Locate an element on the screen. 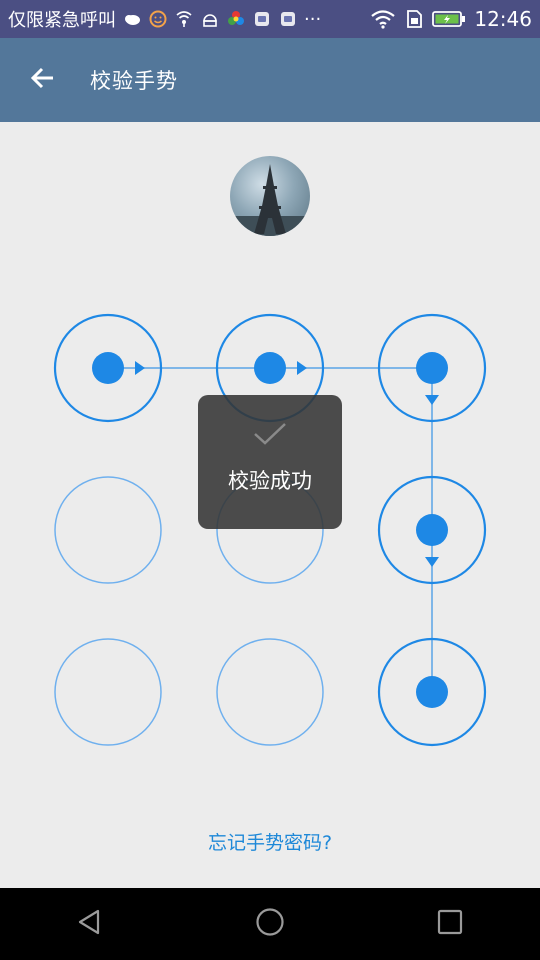  sim-icon is located at coordinates (414, 19).